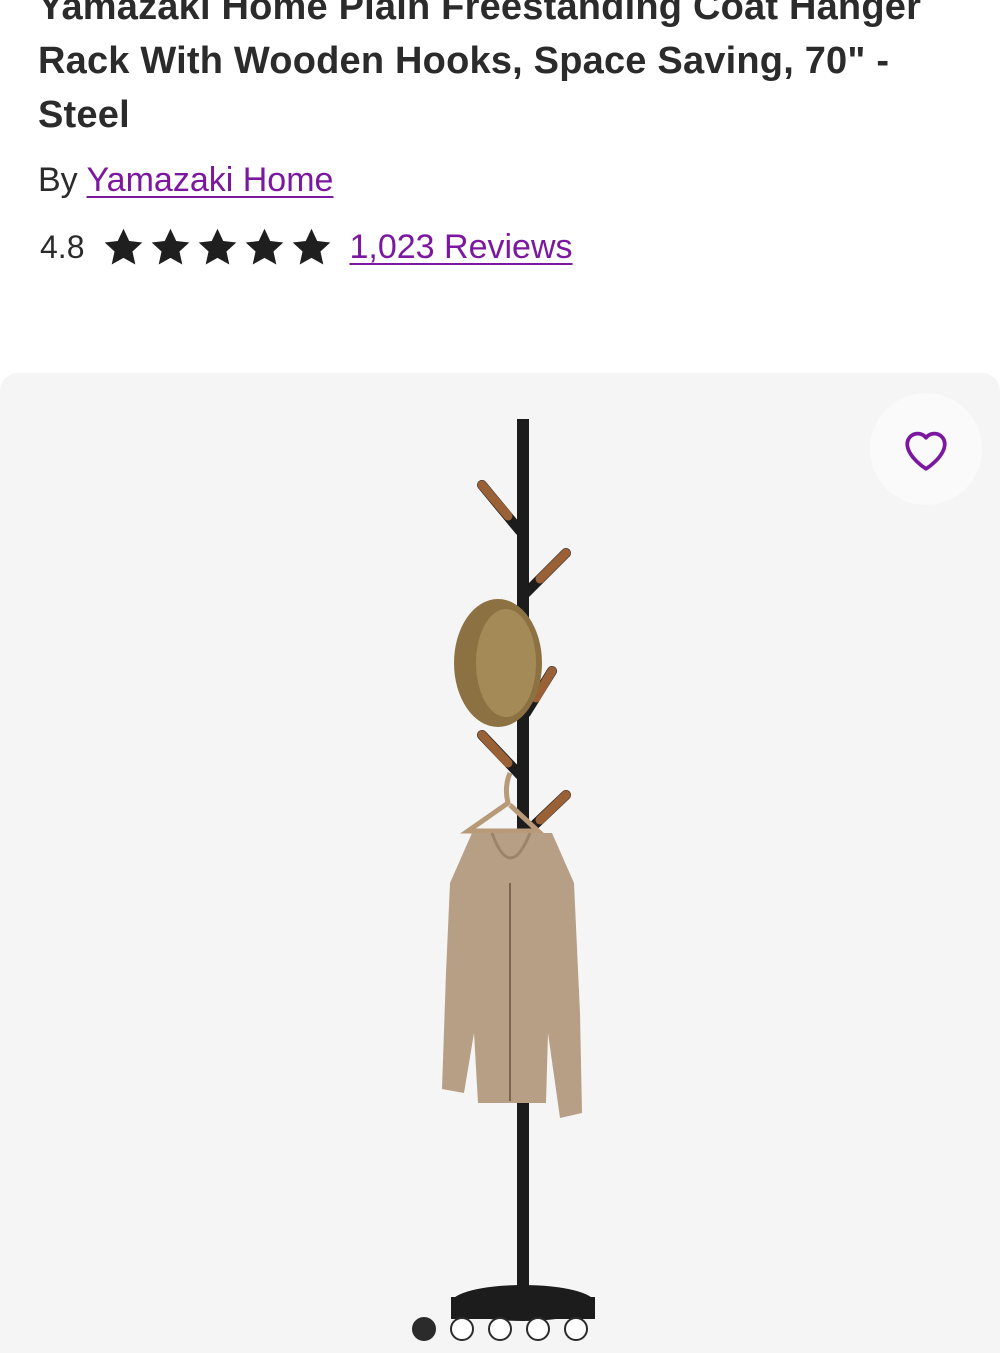  What do you see at coordinates (210, 180) in the screenshot?
I see `brand-link: Yamazaki Home` at bounding box center [210, 180].